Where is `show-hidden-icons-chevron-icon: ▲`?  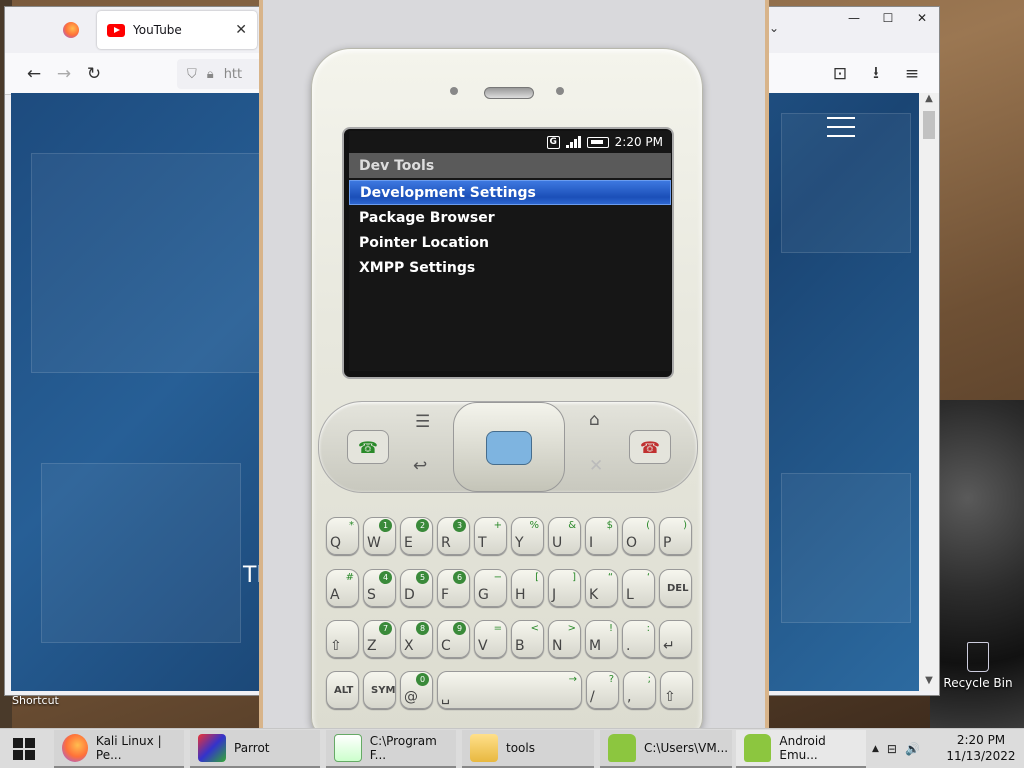 show-hidden-icons-chevron-icon: ▲ is located at coordinates (875, 749).